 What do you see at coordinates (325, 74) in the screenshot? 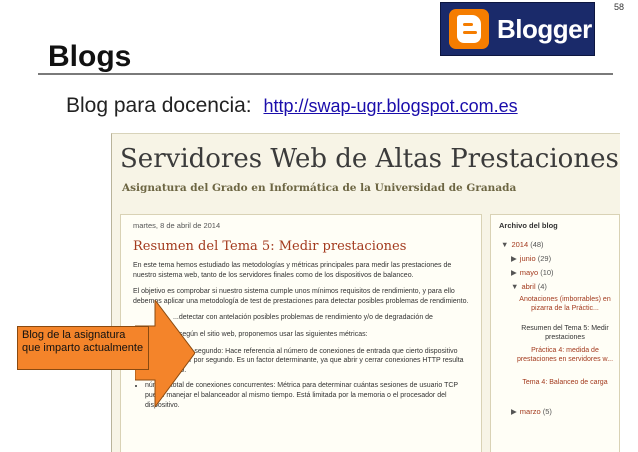
I see `title-divider` at bounding box center [325, 74].